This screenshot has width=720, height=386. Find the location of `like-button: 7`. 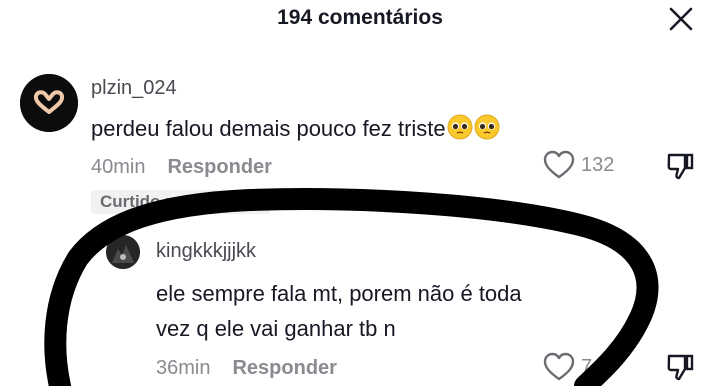

like-button: 7 is located at coordinates (567, 367).